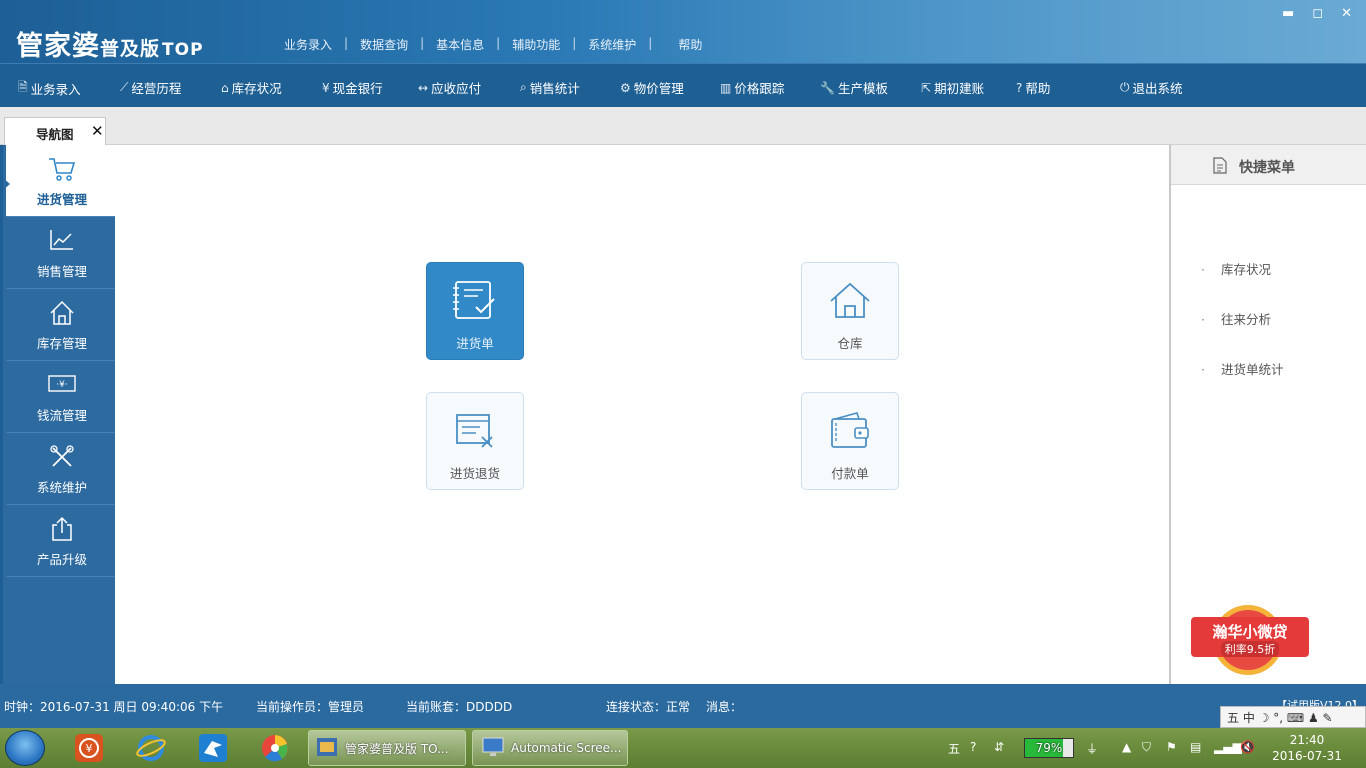 The width and height of the screenshot is (1366, 768). What do you see at coordinates (423, 87) in the screenshot?
I see `arrows-icon: ↔` at bounding box center [423, 87].